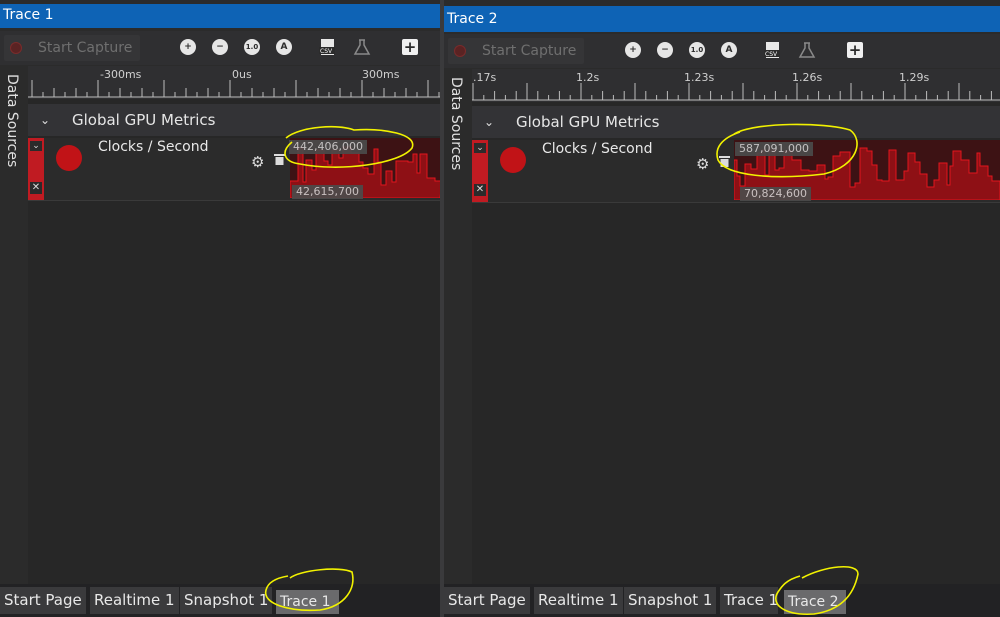 The width and height of the screenshot is (1000, 617). Describe the element at coordinates (736, 85) in the screenshot. I see `time-ruler: .17s 1.2s 1.23s 1.26s 1.29s` at that location.